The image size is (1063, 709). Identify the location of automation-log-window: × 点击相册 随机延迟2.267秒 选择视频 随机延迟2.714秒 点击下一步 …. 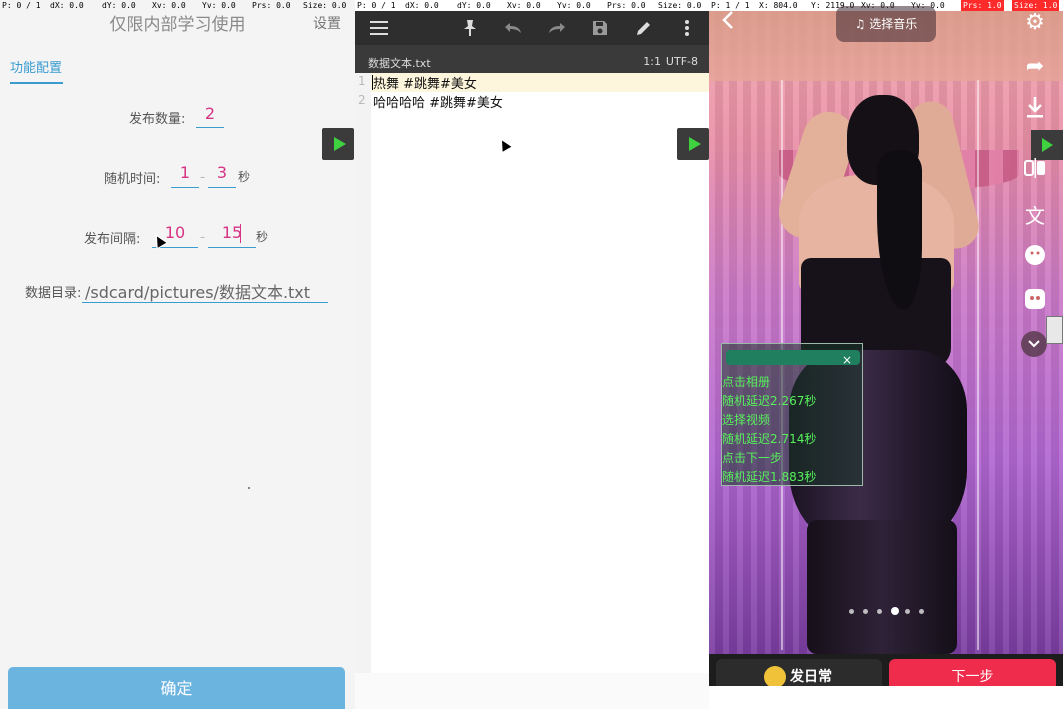
(792, 414).